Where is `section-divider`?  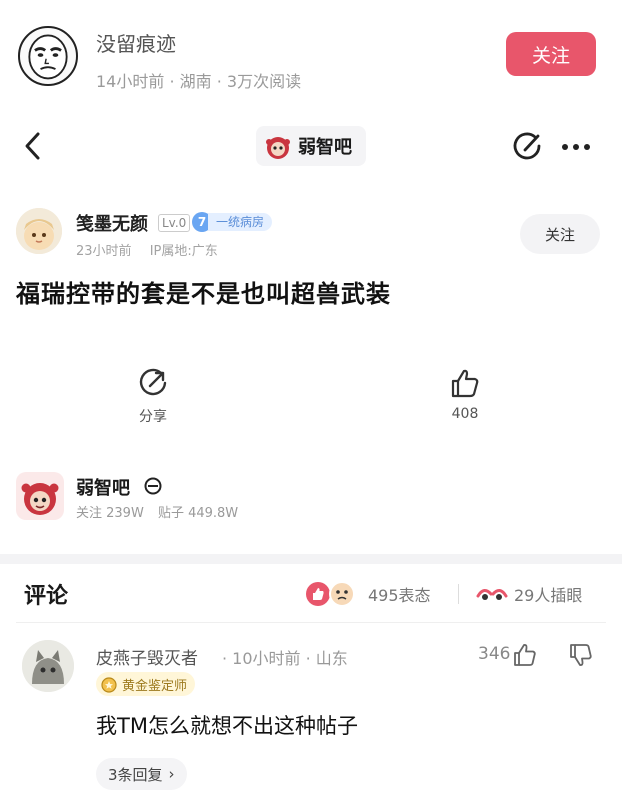
section-divider is located at coordinates (311, 559).